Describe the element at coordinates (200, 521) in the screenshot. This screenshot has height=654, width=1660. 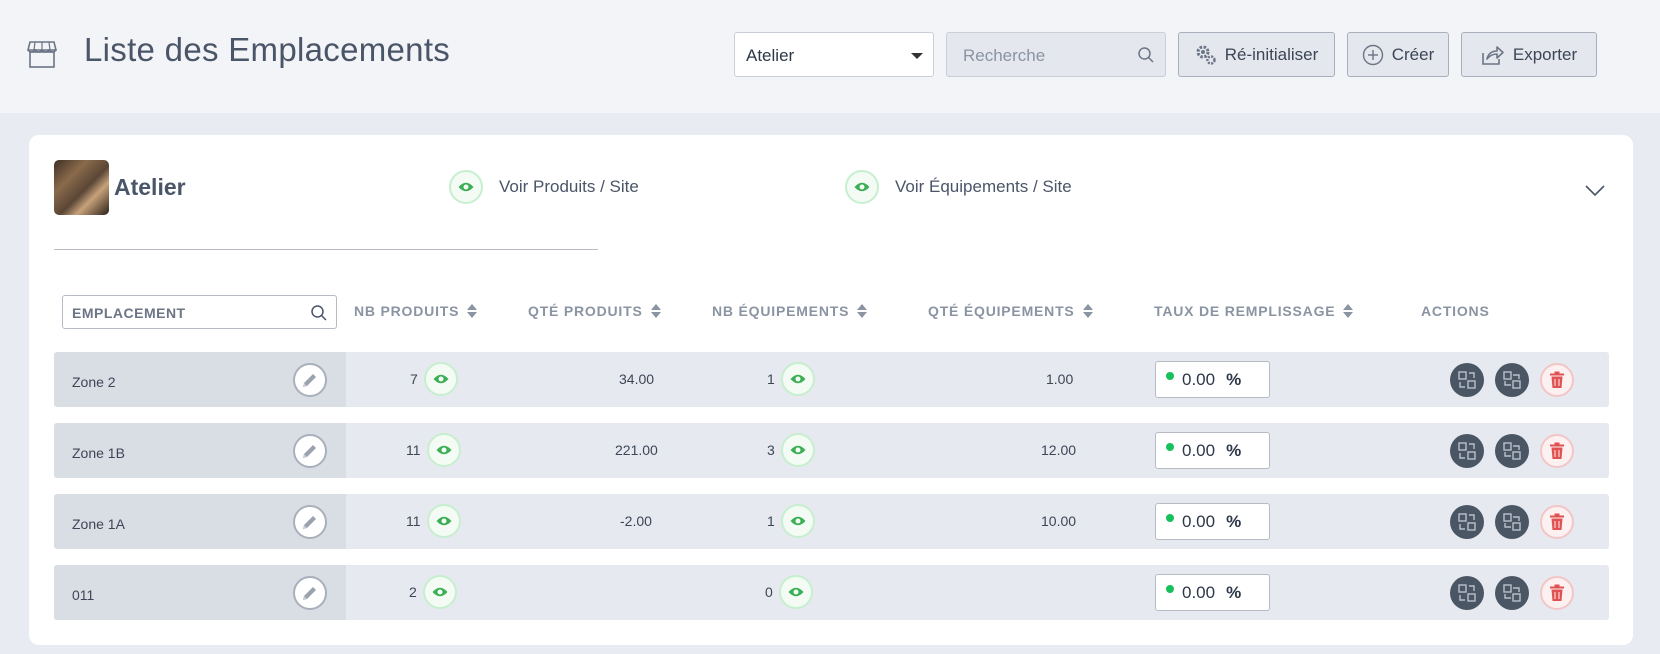
I see `location-cell: Zone 1A` at that location.